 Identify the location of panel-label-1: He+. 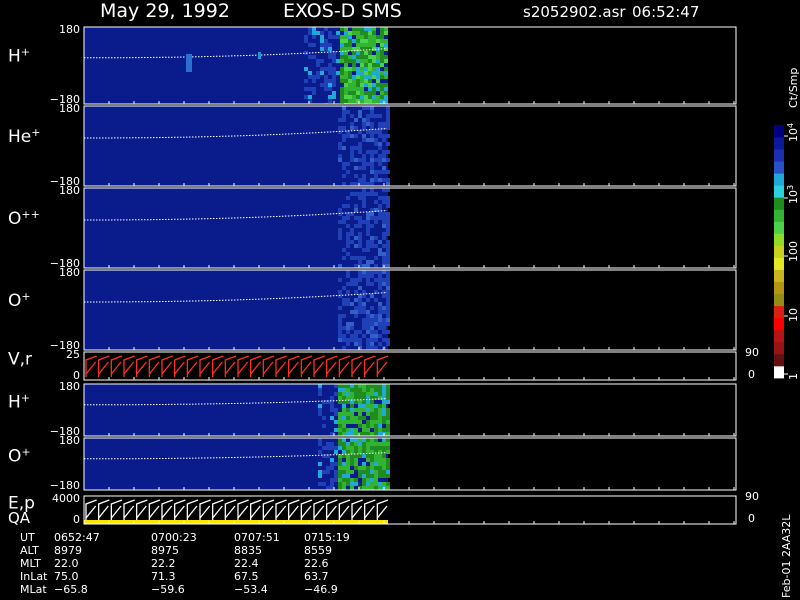
(24, 137).